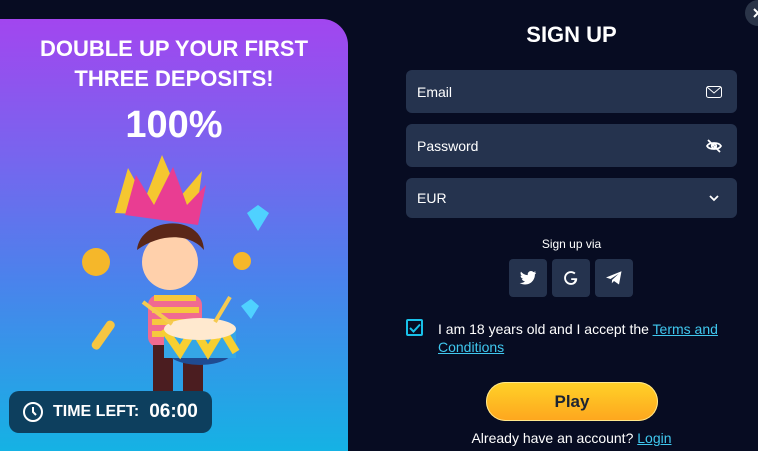 The height and width of the screenshot is (451, 758). I want to click on telegram-icon, so click(614, 278).